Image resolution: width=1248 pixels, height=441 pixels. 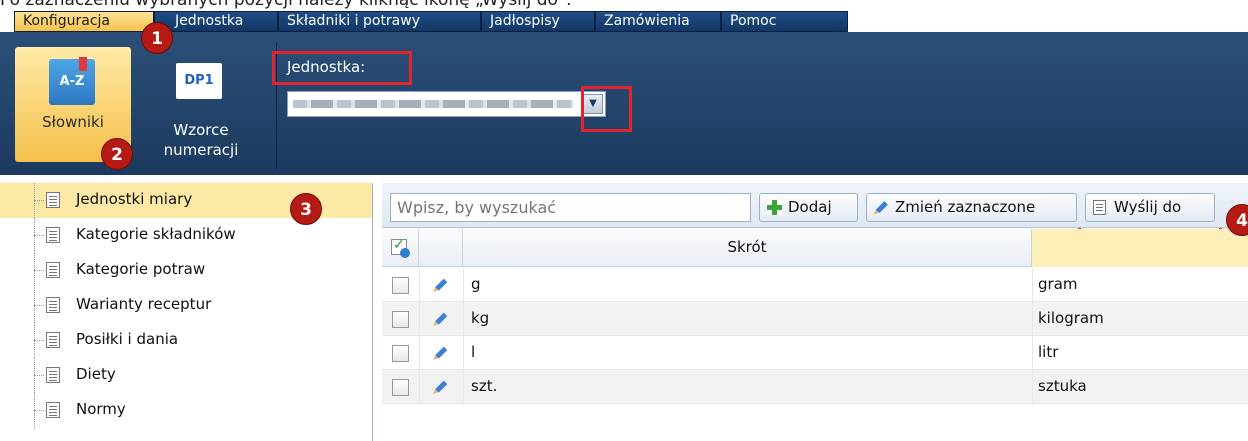 I want to click on add-button-label: Dodaj, so click(x=810, y=207).